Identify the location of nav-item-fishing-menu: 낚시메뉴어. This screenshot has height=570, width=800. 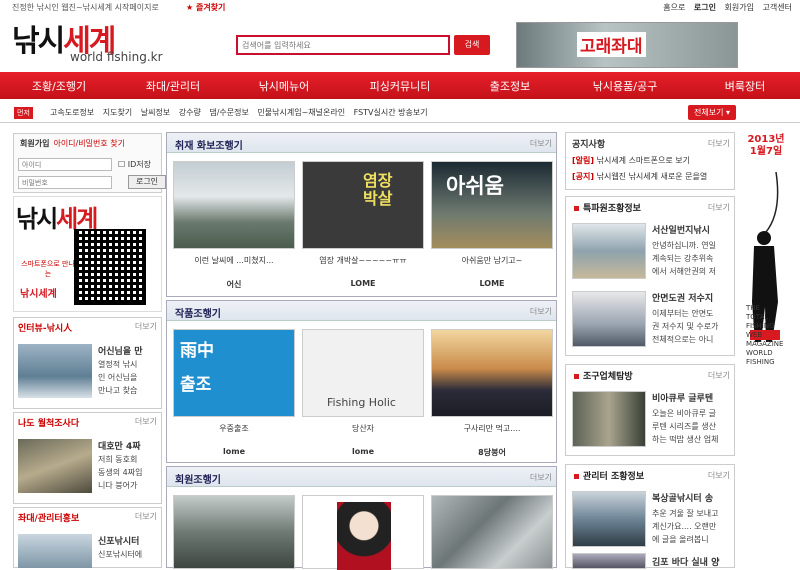
(284, 86).